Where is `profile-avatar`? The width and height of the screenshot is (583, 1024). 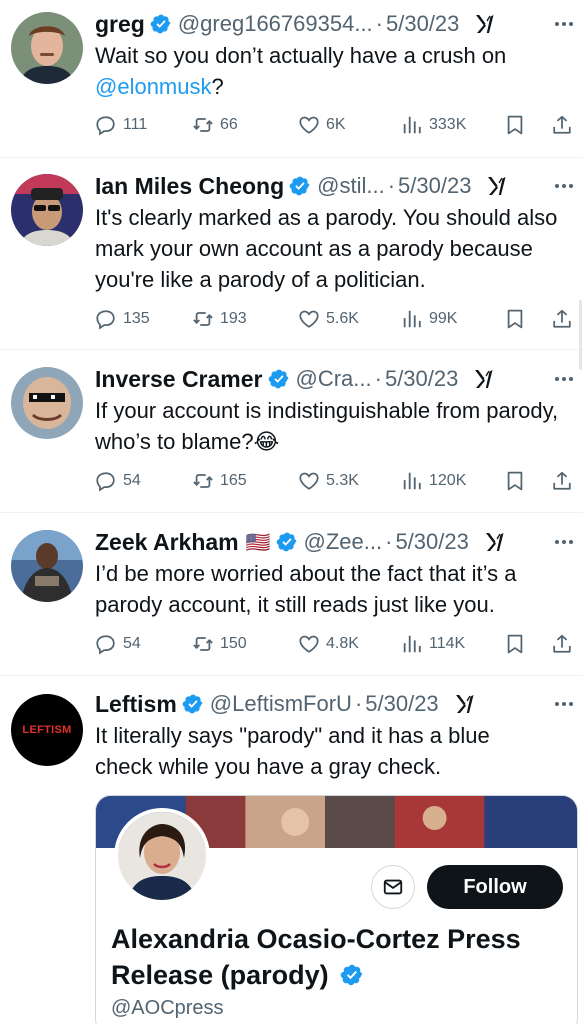 profile-avatar is located at coordinates (162, 856).